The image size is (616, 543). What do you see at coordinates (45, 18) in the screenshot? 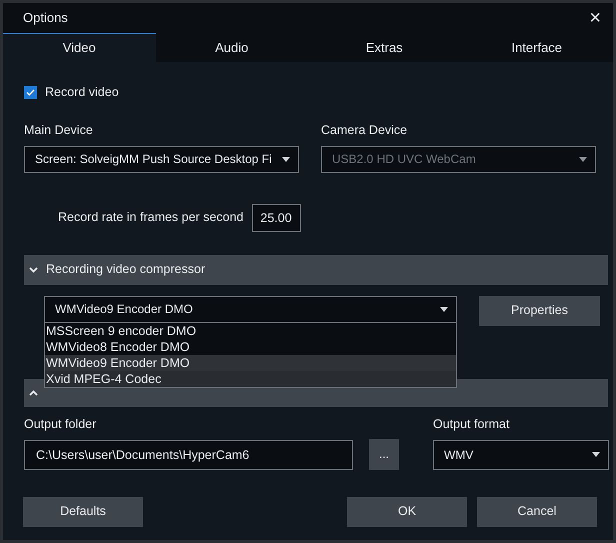
I see `window-title: Options` at bounding box center [45, 18].